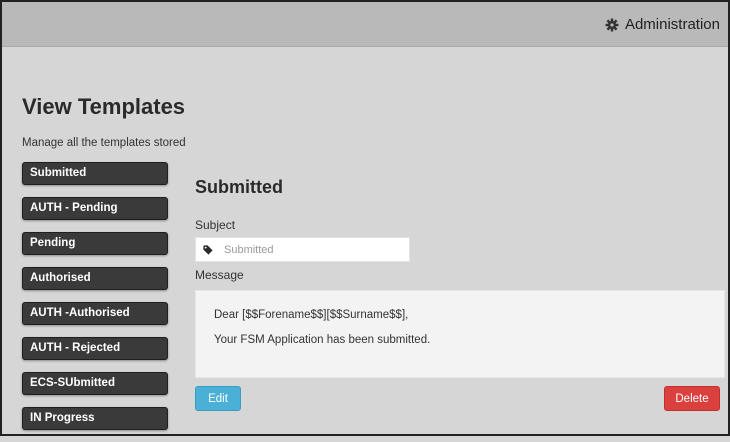 This screenshot has width=730, height=442. I want to click on delete-button: Delete, so click(692, 398).